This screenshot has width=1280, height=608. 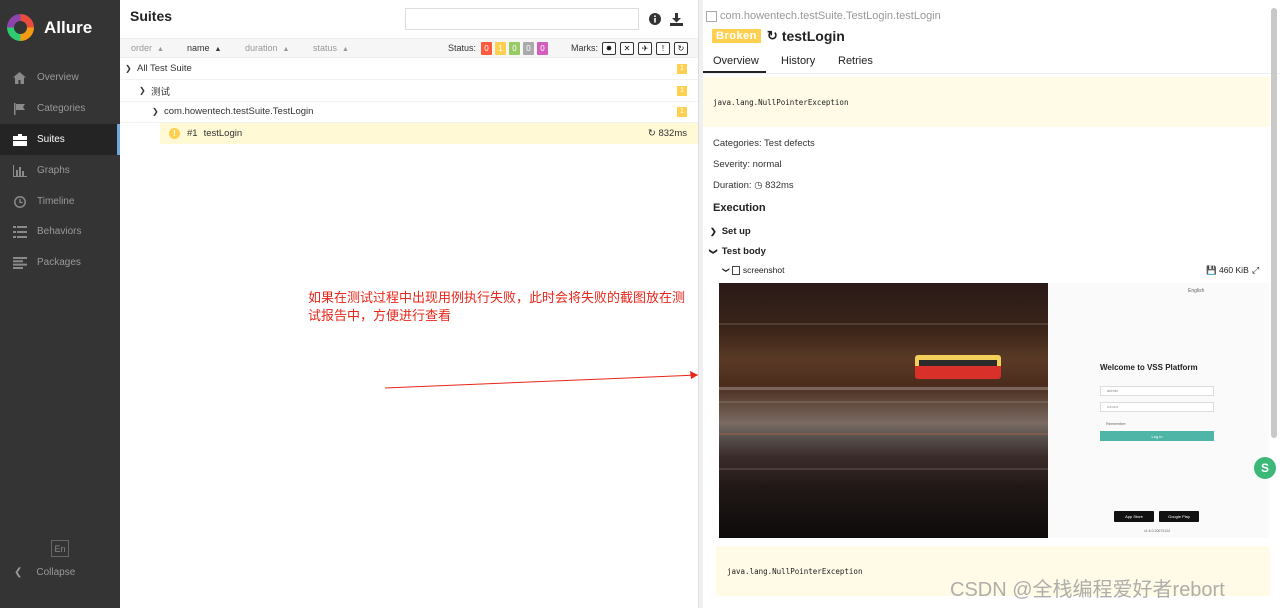 I want to click on tree-node-all-test-suite: ❯ All Test Suite 1, so click(x=409, y=69).